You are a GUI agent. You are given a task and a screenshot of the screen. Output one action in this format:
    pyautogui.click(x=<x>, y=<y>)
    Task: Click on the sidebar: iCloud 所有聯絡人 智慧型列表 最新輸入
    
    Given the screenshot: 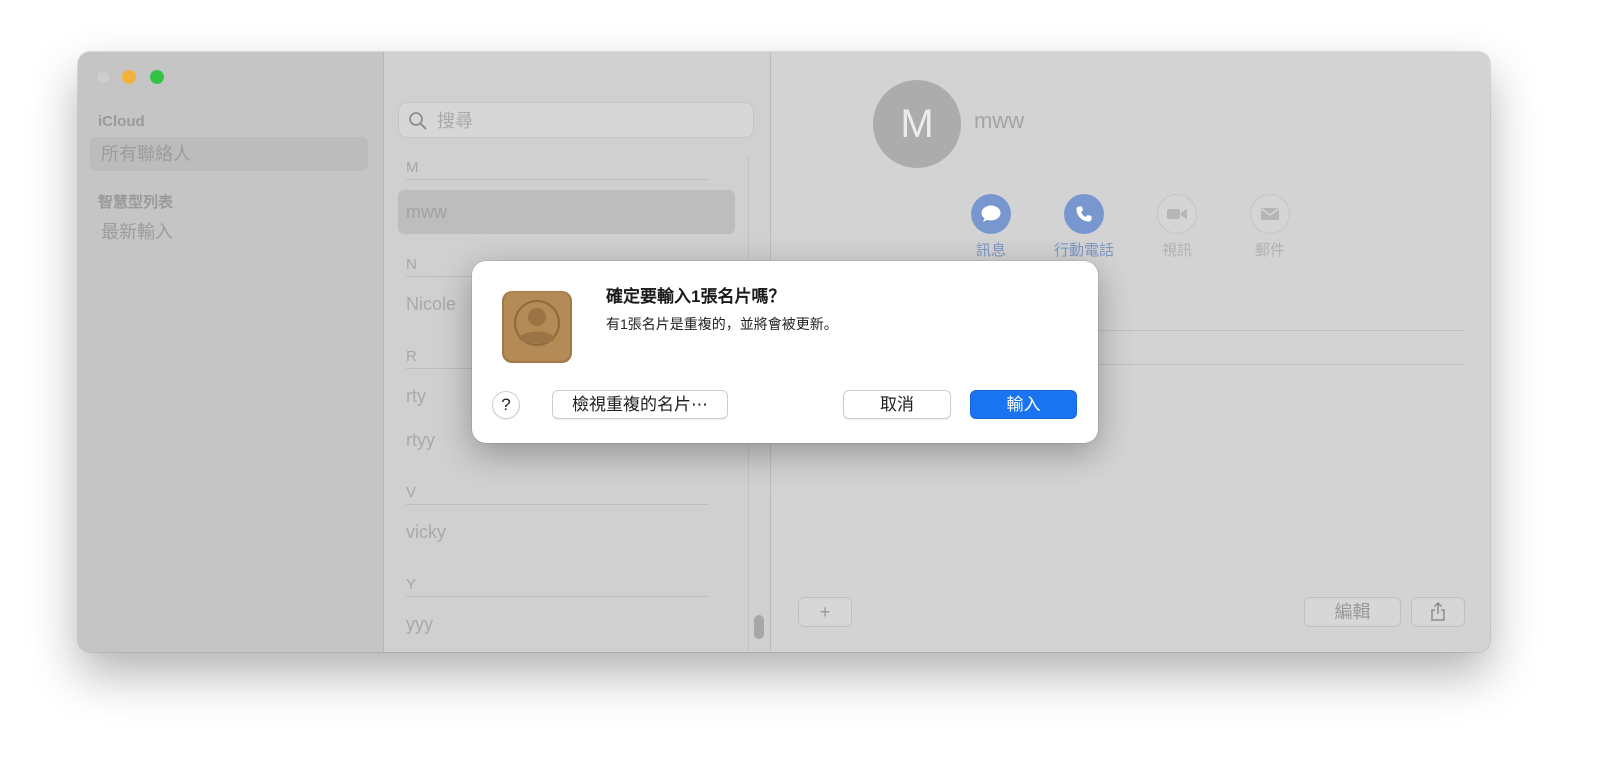 What is the action you would take?
    pyautogui.click(x=231, y=352)
    